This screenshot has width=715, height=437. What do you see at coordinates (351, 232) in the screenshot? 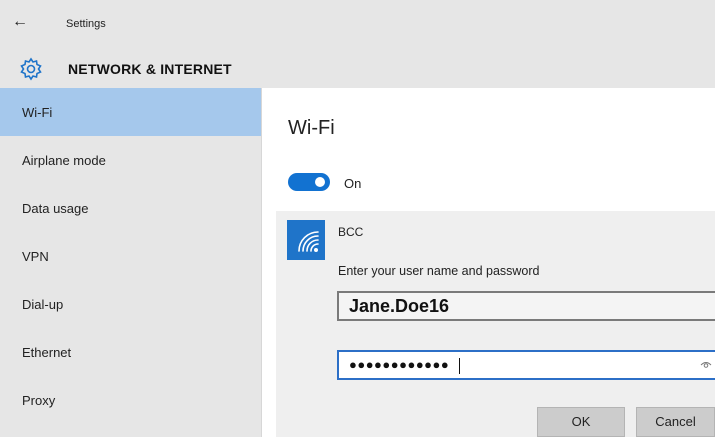
I see `network-ssid: BCC` at bounding box center [351, 232].